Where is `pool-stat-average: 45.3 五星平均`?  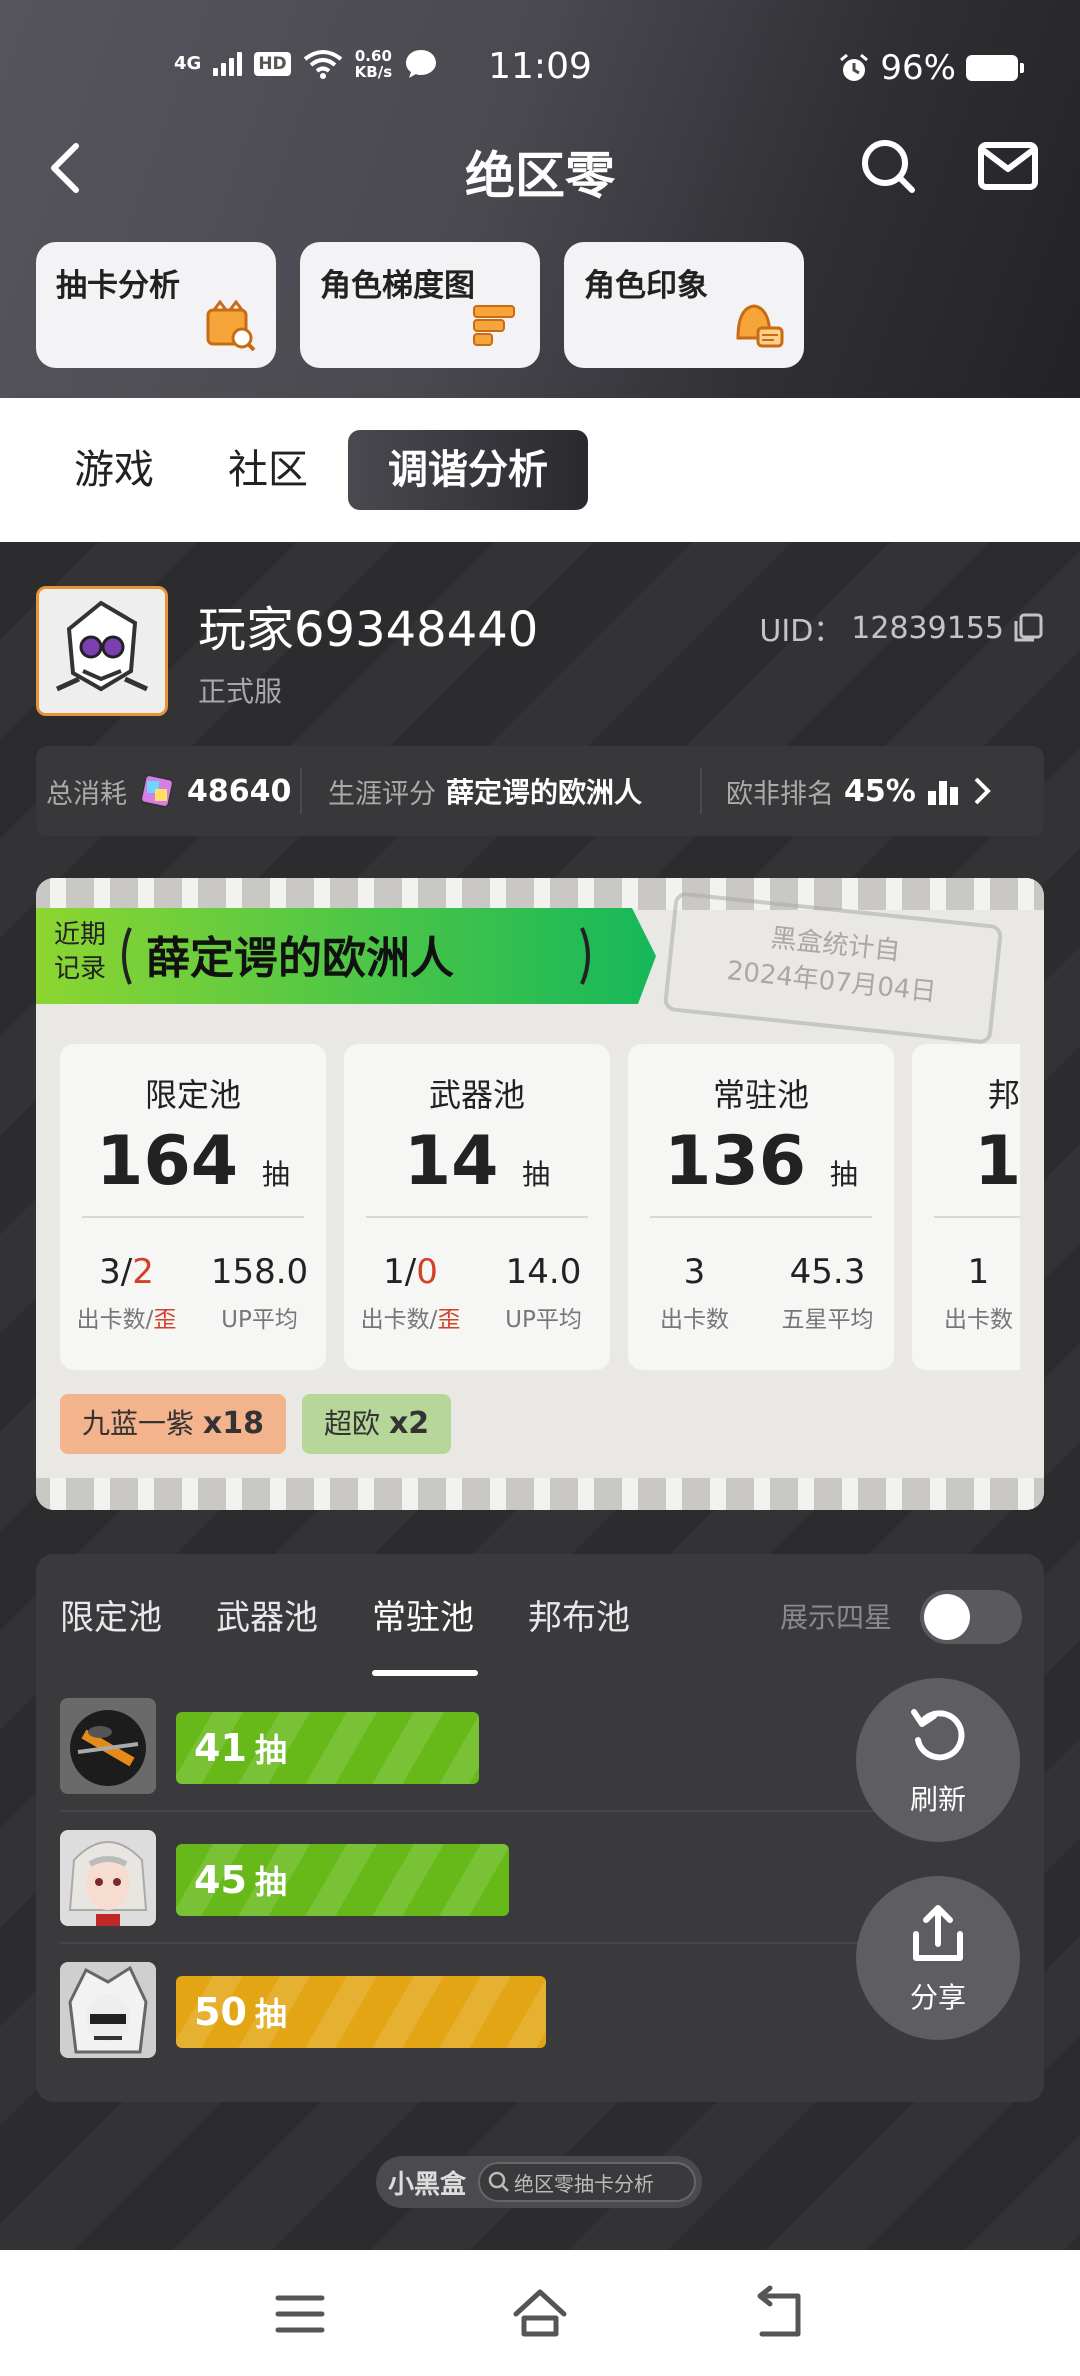 pool-stat-average: 45.3 五星平均 is located at coordinates (827, 1293).